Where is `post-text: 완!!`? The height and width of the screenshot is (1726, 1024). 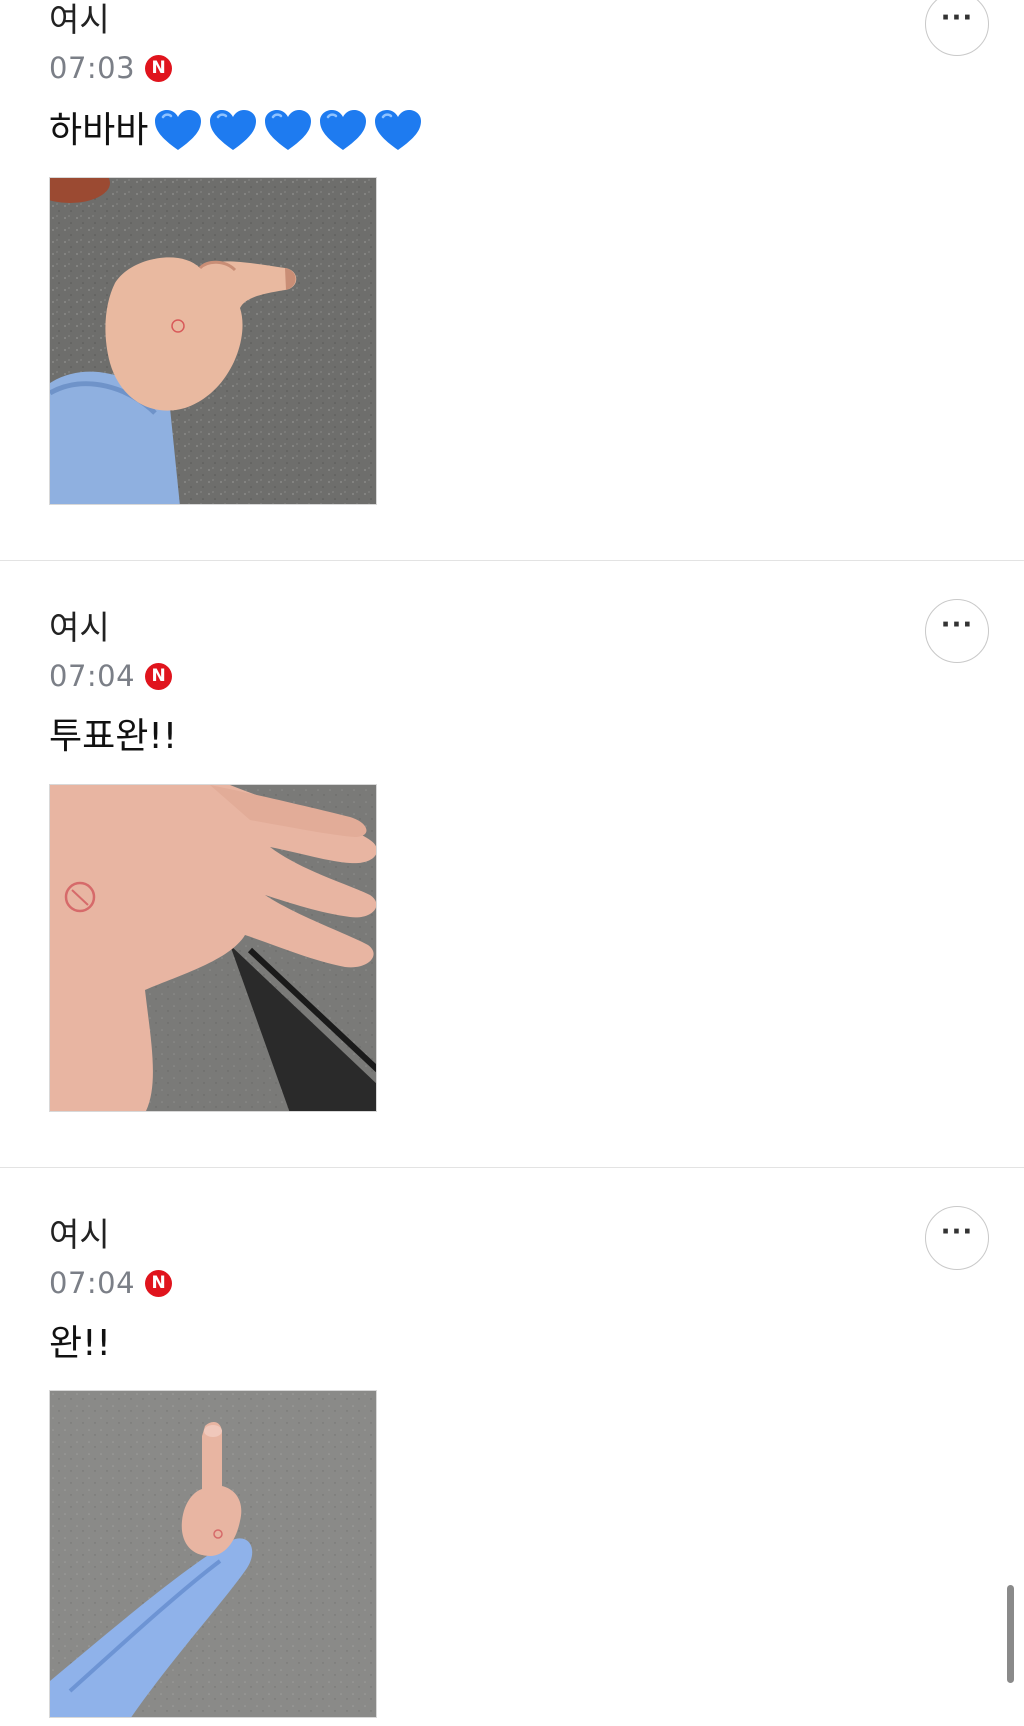
post-text: 완!! is located at coordinates (80, 1344).